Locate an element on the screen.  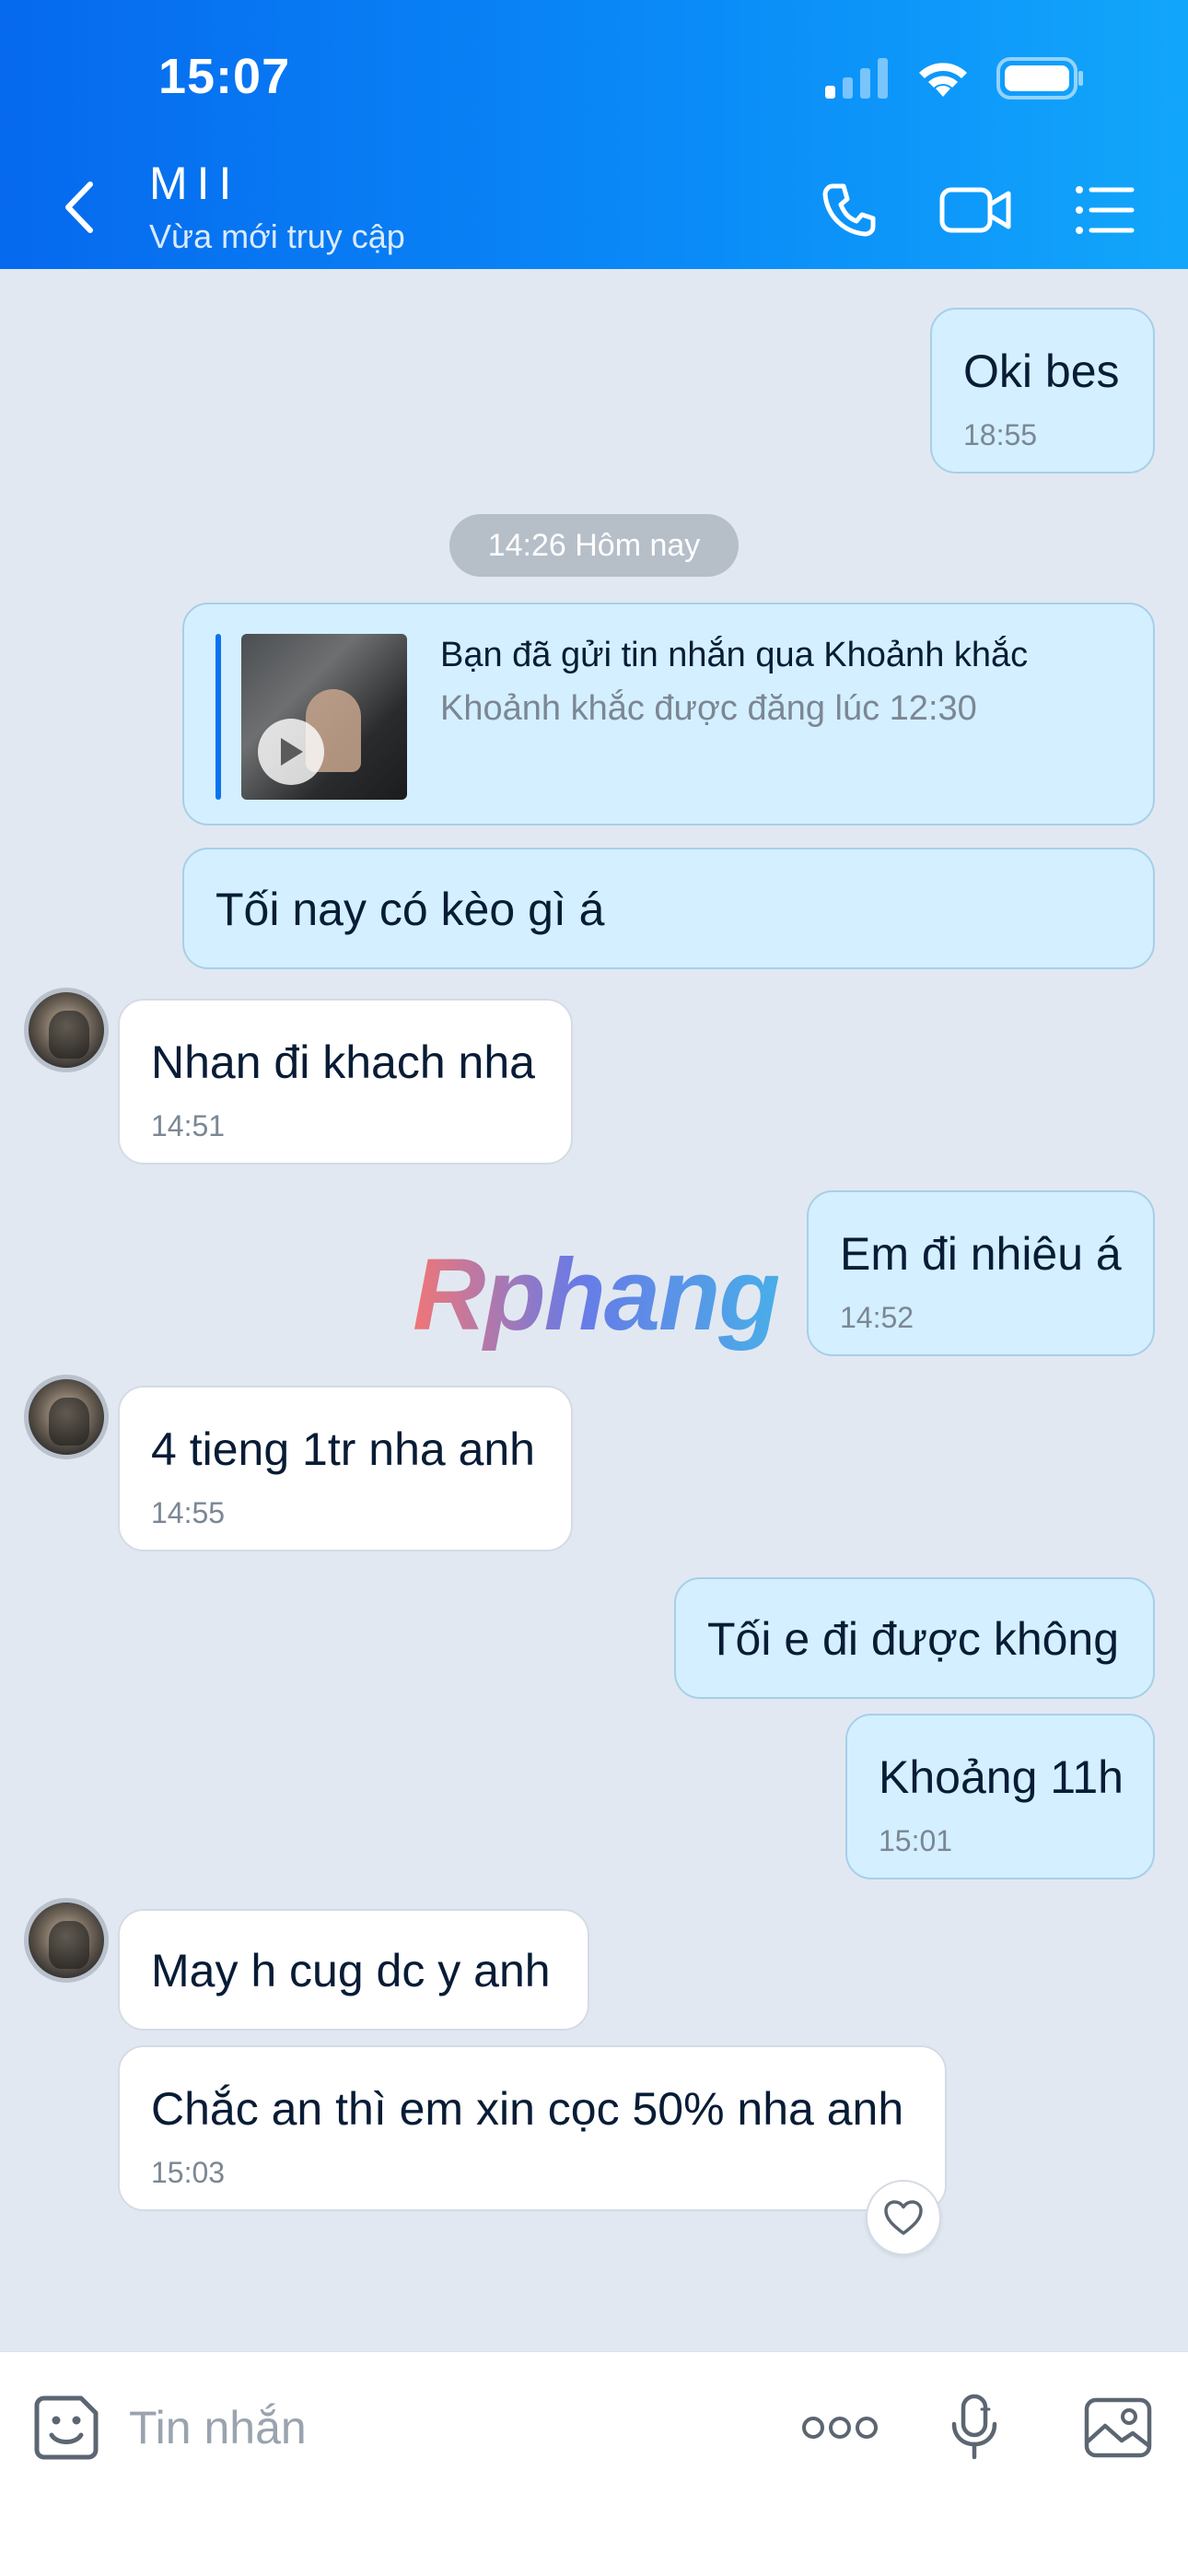
message-time: 14:55 is located at coordinates (189, 1512).